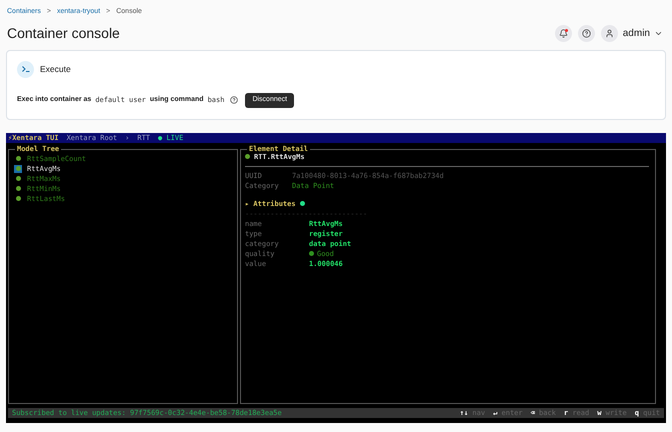 The height and width of the screenshot is (432, 672). What do you see at coordinates (64, 33) in the screenshot?
I see `page-title: Container console` at bounding box center [64, 33].